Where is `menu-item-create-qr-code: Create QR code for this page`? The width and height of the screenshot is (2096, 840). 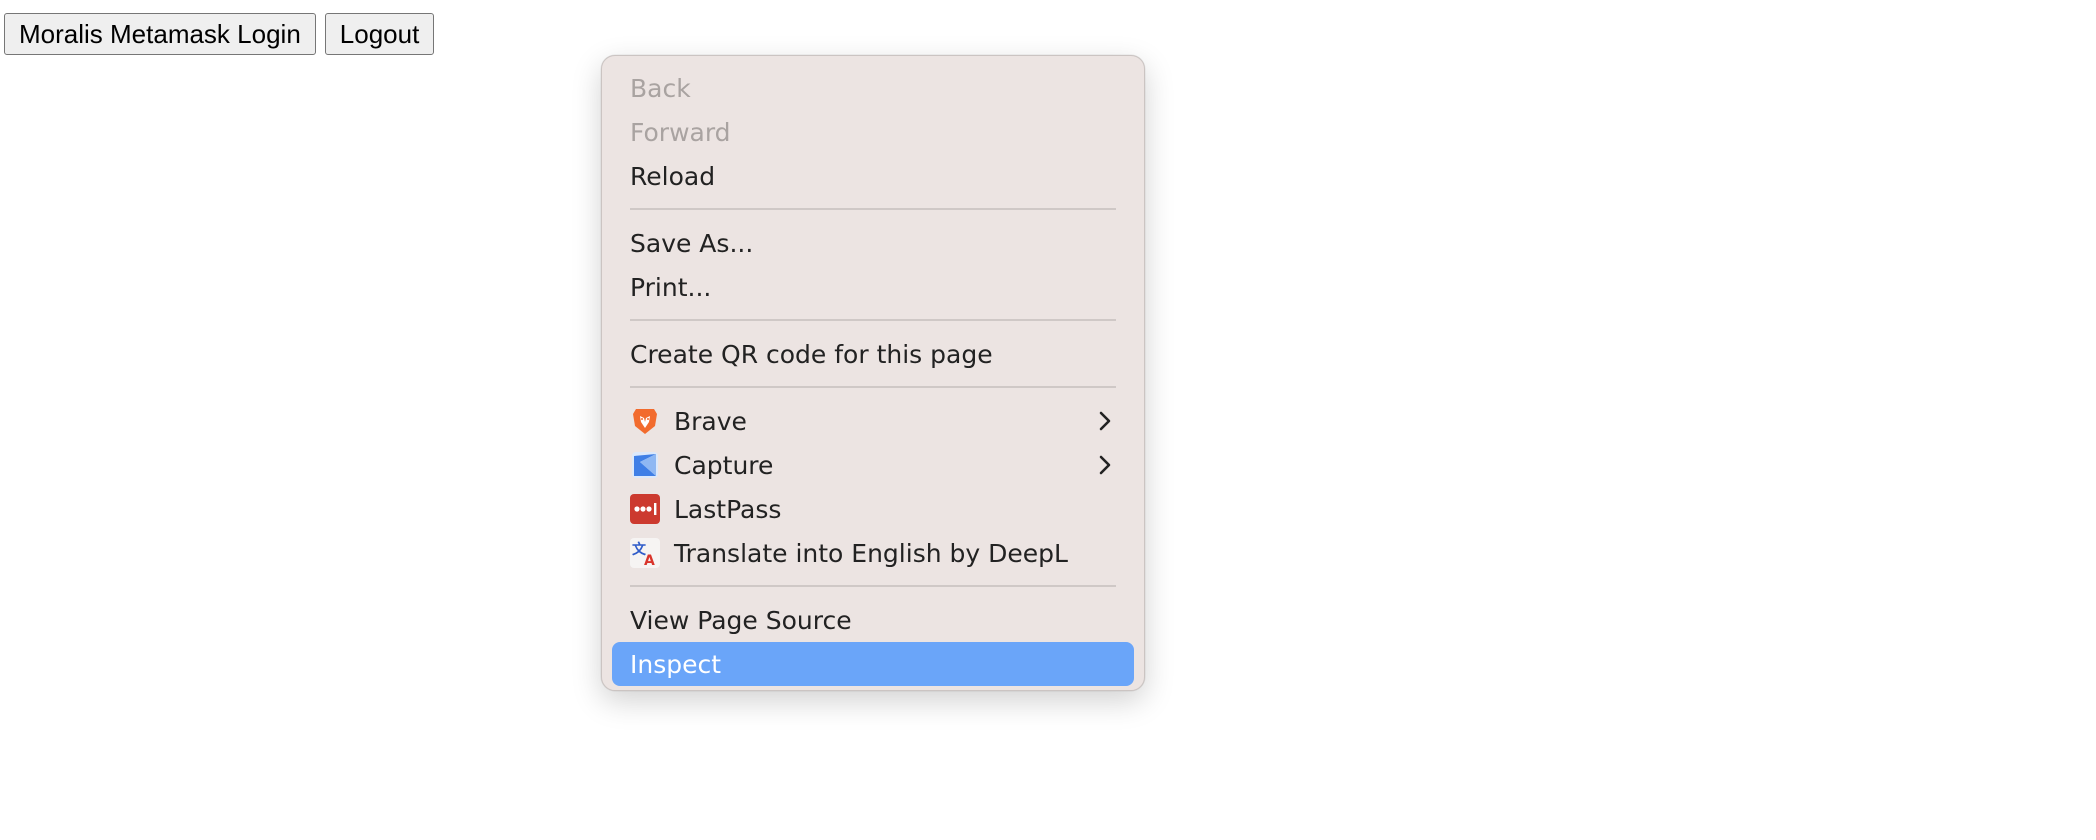
menu-item-create-qr-code: Create QR code for this page is located at coordinates (873, 354).